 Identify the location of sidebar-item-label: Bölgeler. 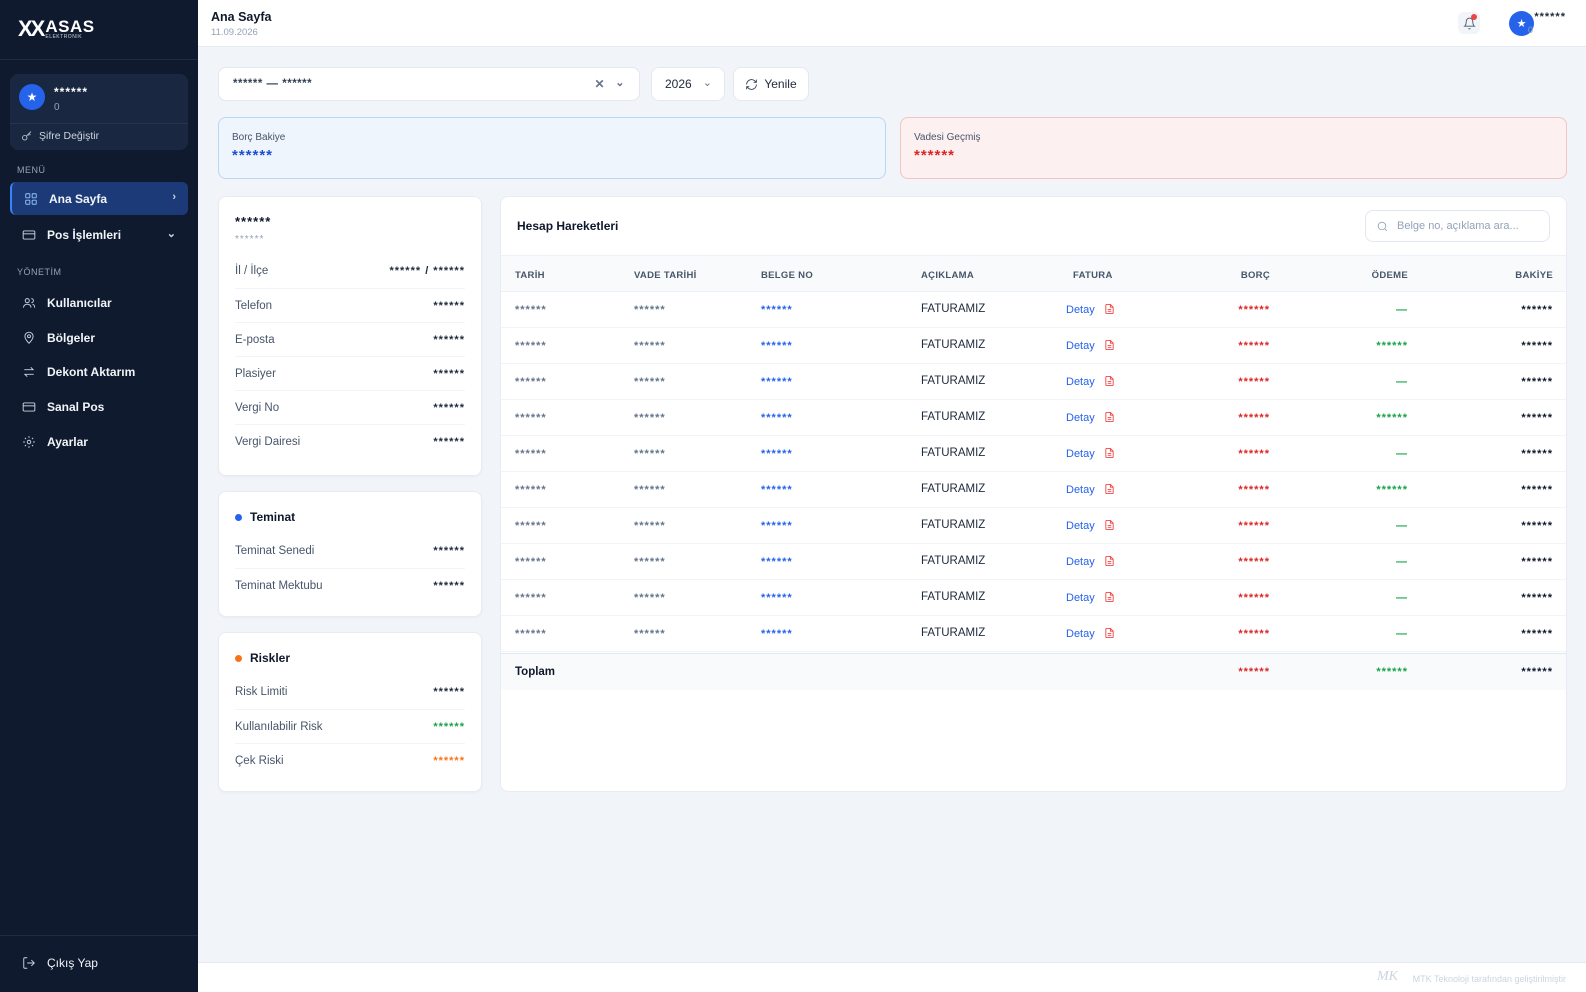
(71, 337).